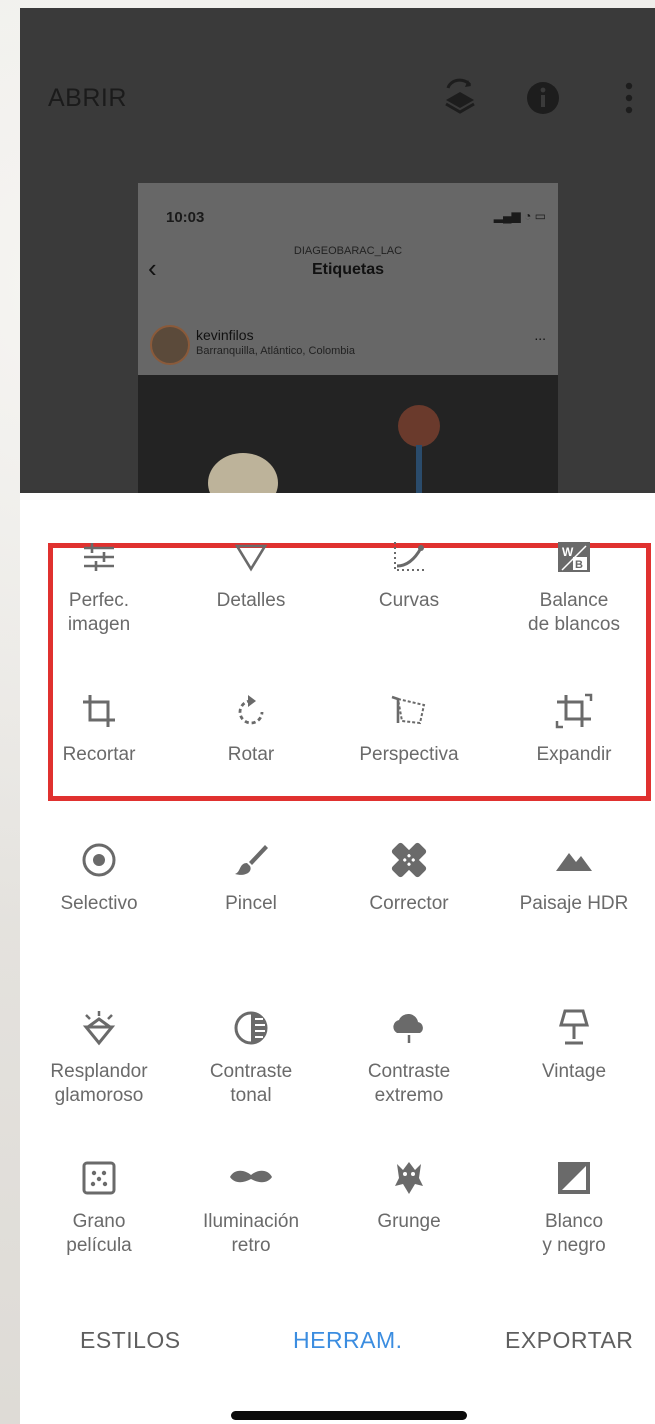 The width and height of the screenshot is (655, 1424). What do you see at coordinates (579, 565) in the screenshot?
I see `svg-text: B` at bounding box center [579, 565].